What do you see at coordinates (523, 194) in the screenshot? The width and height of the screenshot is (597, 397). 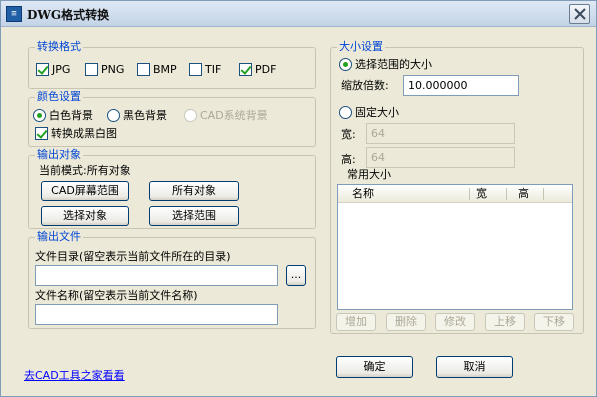 I see `column-height: 高` at bounding box center [523, 194].